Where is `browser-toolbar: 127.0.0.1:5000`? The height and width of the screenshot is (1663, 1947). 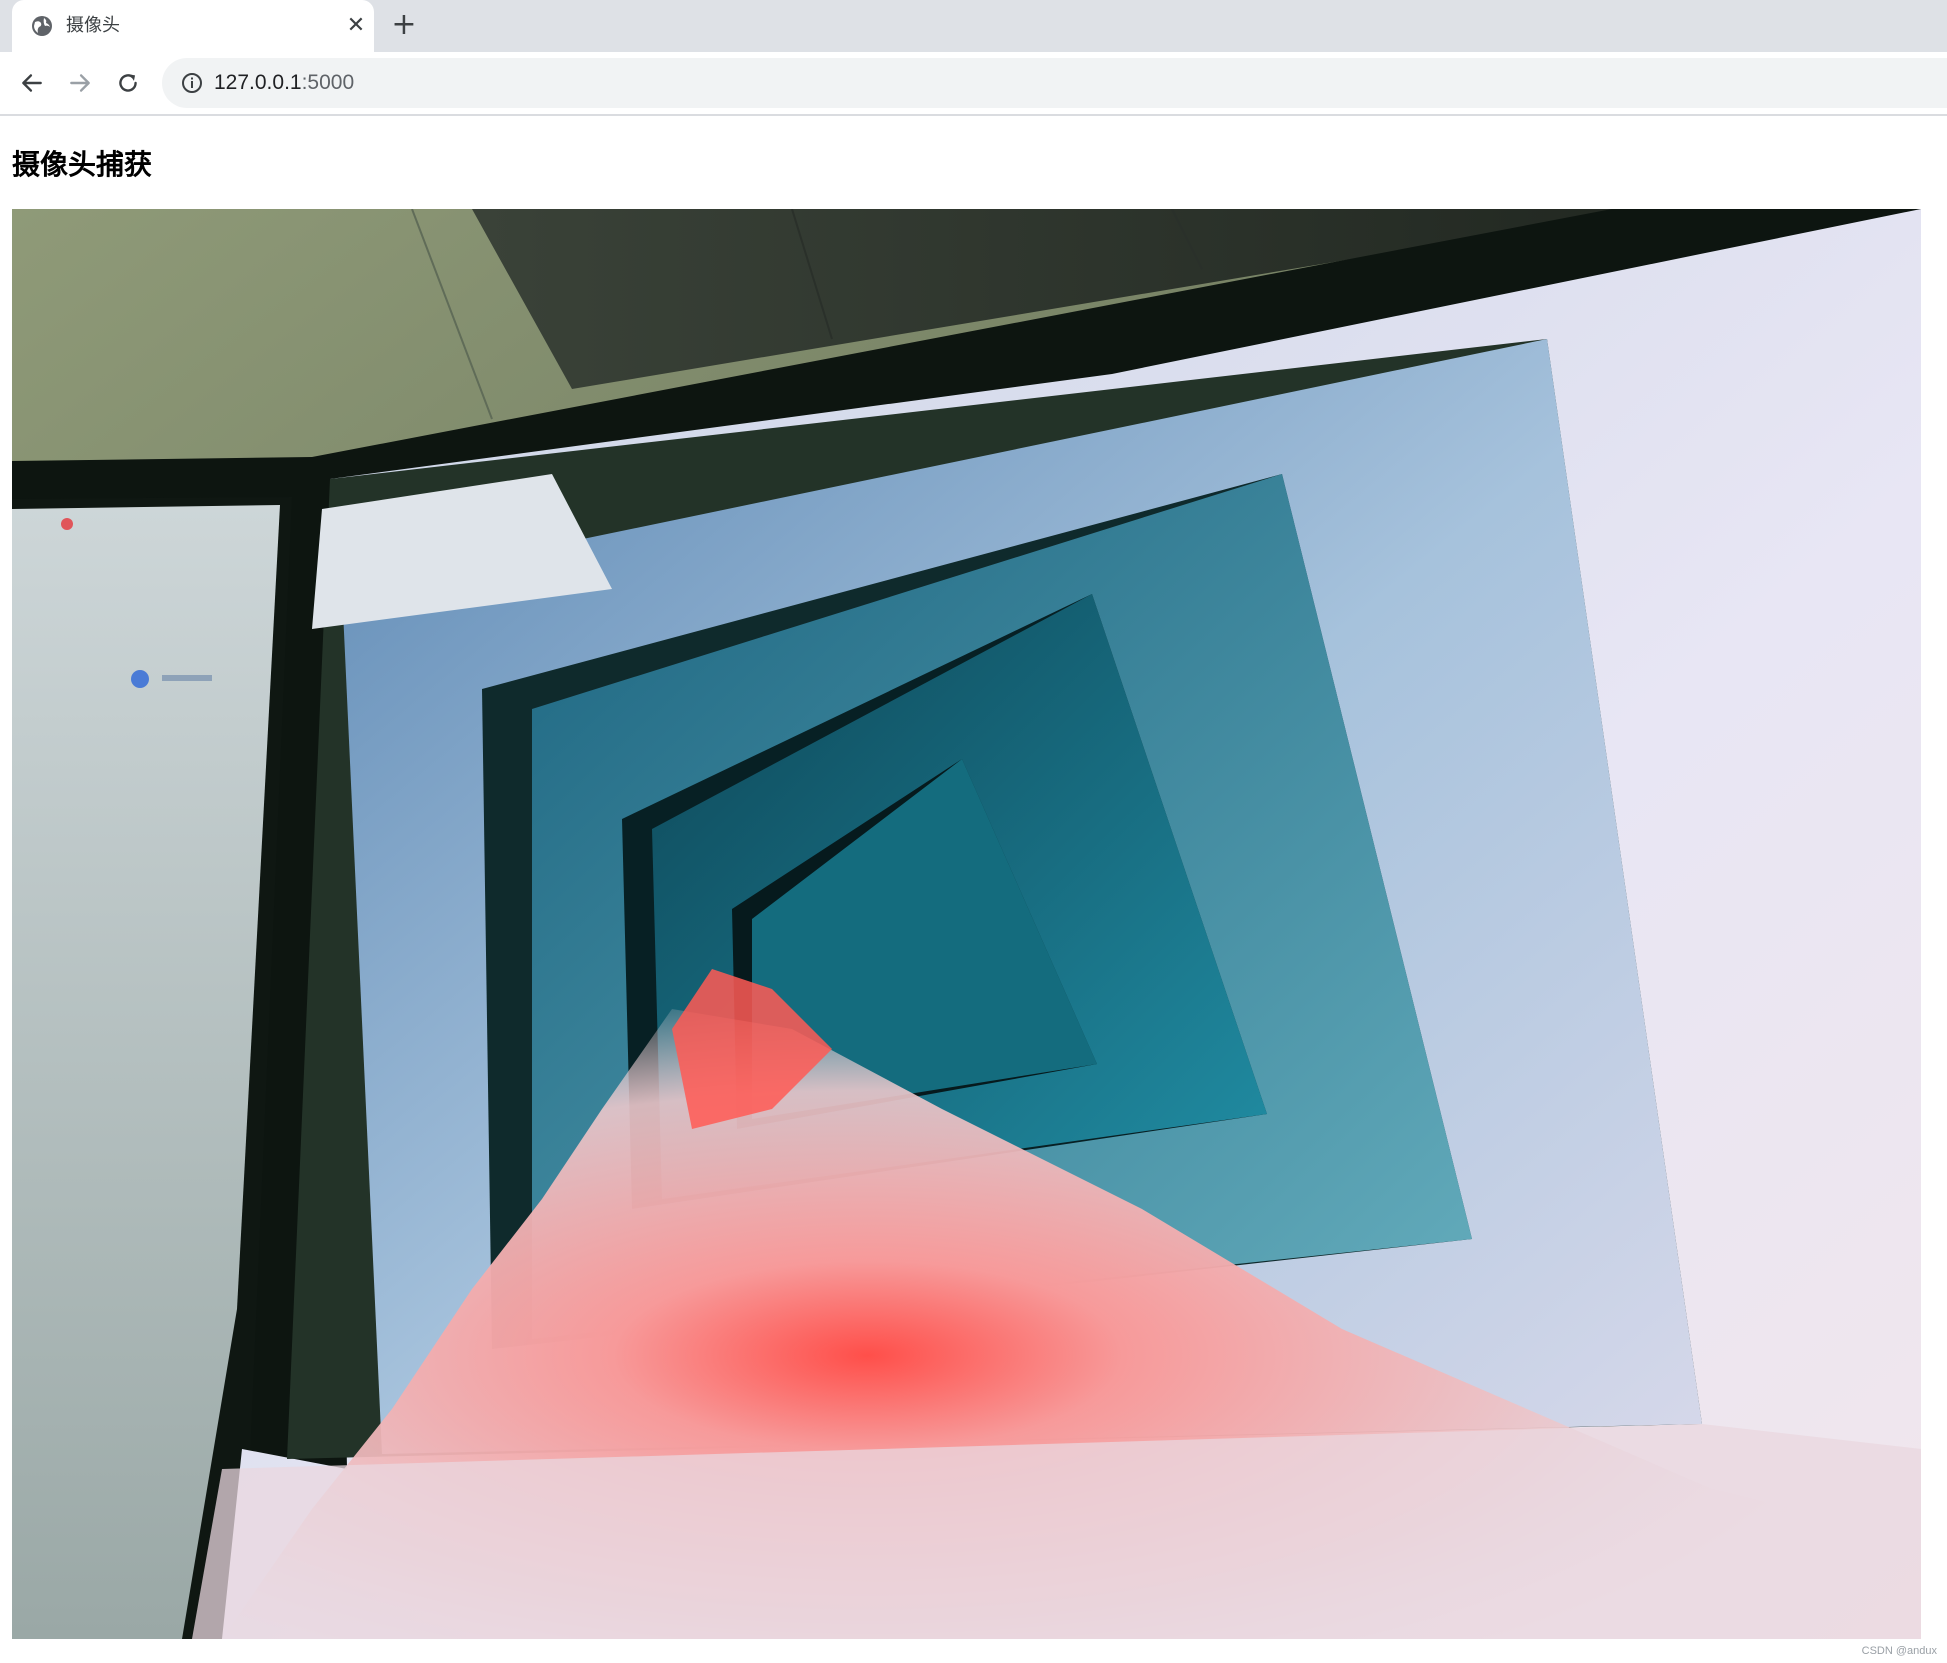 browser-toolbar: 127.0.0.1:5000 is located at coordinates (973, 84).